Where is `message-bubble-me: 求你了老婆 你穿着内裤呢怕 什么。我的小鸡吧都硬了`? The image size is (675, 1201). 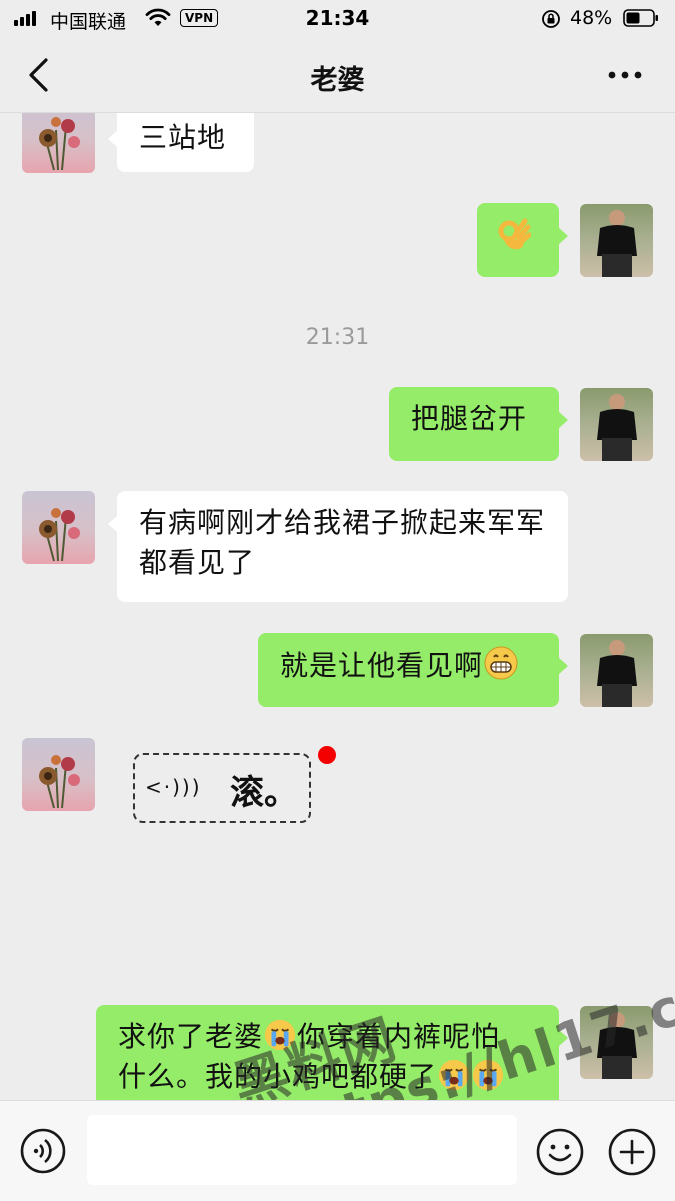 message-bubble-me: 求你了老婆 你穿着内裤呢怕 什么。我的小鸡吧都硬了 is located at coordinates (332, 1052).